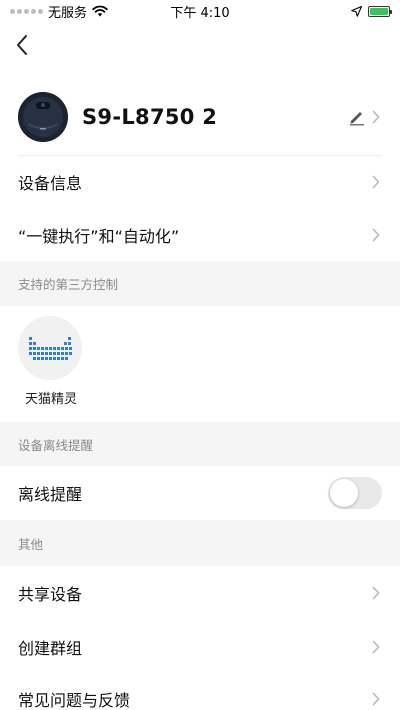 The image size is (400, 710). Describe the element at coordinates (43, 117) in the screenshot. I see `robot-vacuum-icon` at that location.